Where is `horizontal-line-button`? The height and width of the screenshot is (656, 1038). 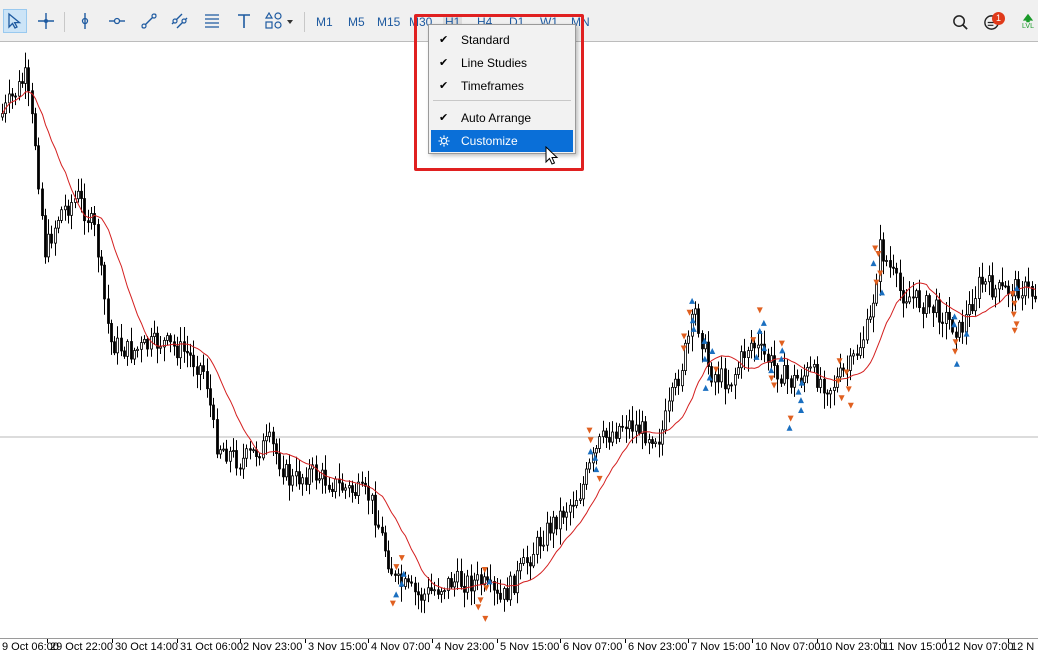
horizontal-line-button is located at coordinates (117, 21).